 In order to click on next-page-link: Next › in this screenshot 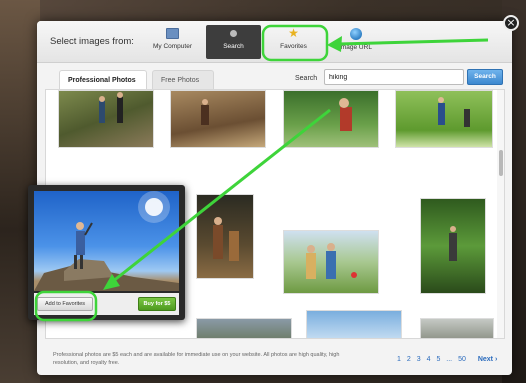, I will do `click(487, 359)`.